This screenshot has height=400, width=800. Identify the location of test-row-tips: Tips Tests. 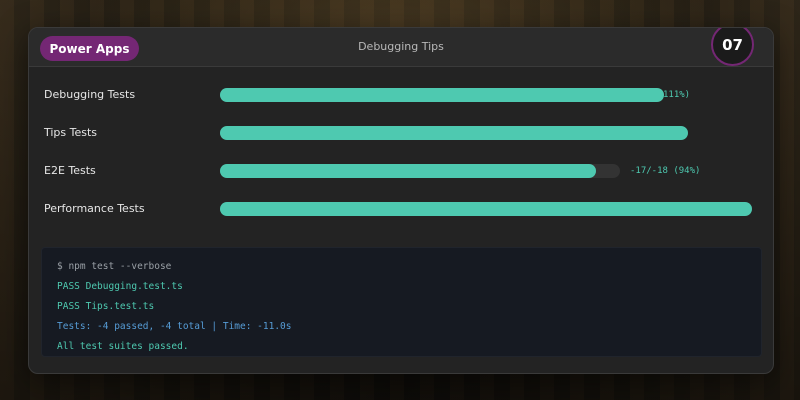
(401, 133).